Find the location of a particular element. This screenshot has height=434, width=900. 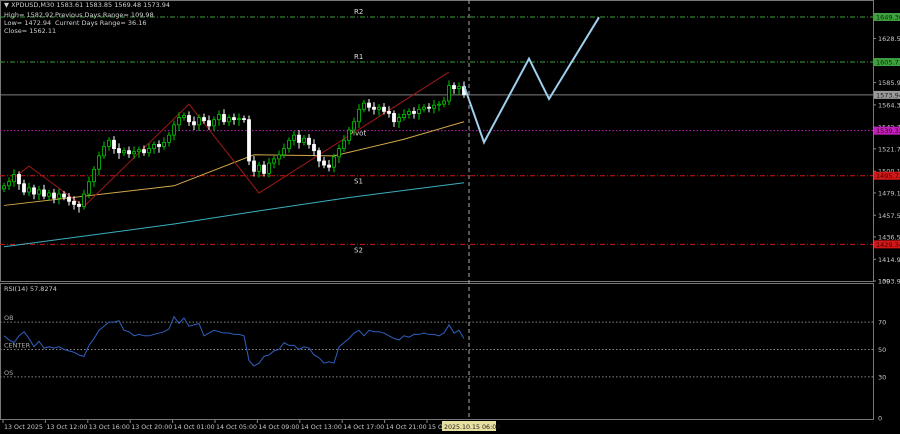

time-tick-label: 14 Oct 17:00 is located at coordinates (363, 427).